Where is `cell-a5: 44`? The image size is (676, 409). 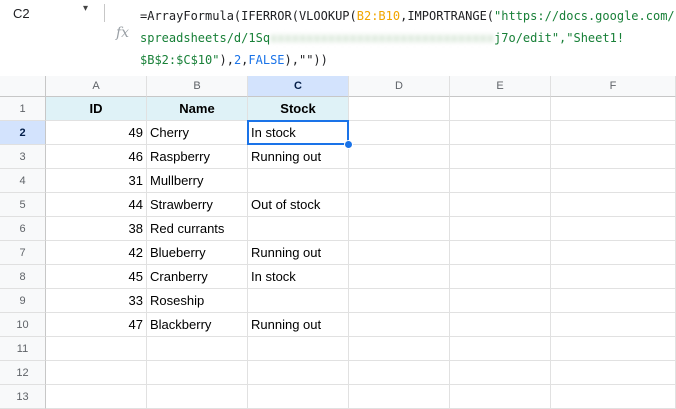 cell-a5: 44 is located at coordinates (96, 205).